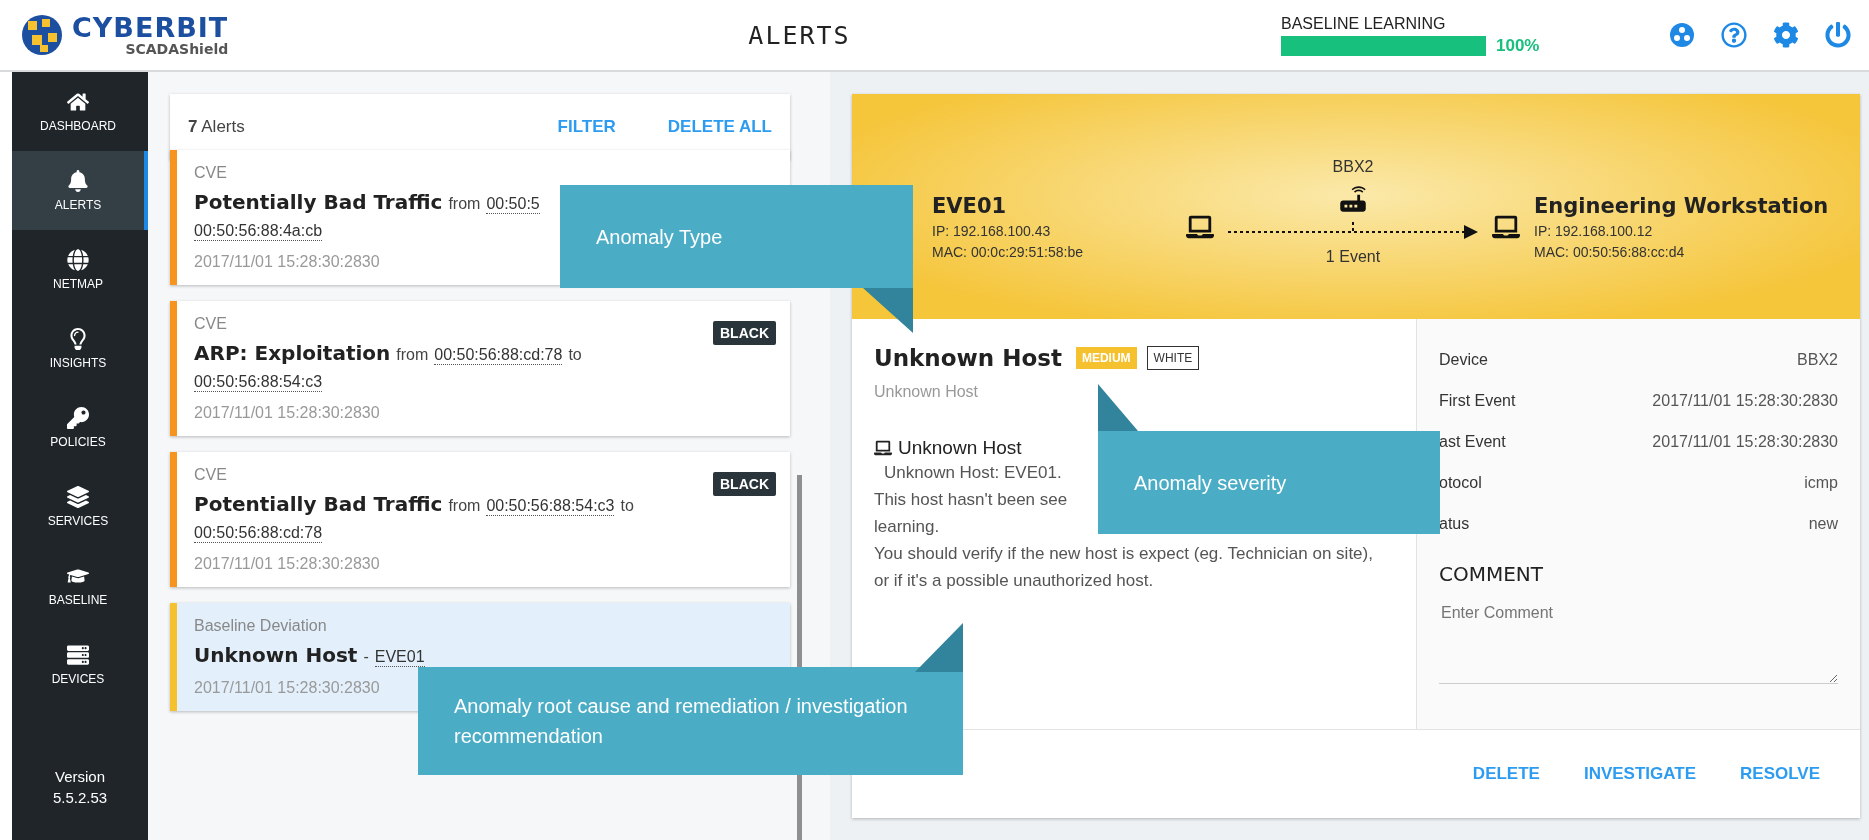  I want to click on globe-icon, so click(78, 259).